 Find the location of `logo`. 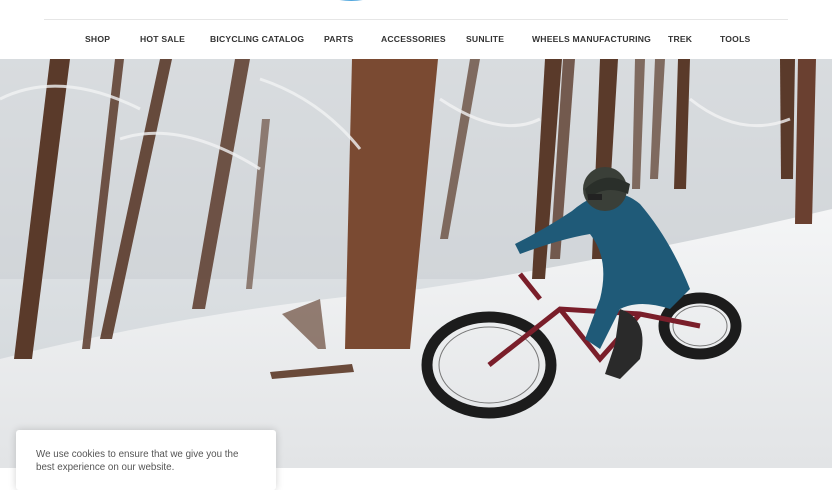

logo is located at coordinates (420, 6).